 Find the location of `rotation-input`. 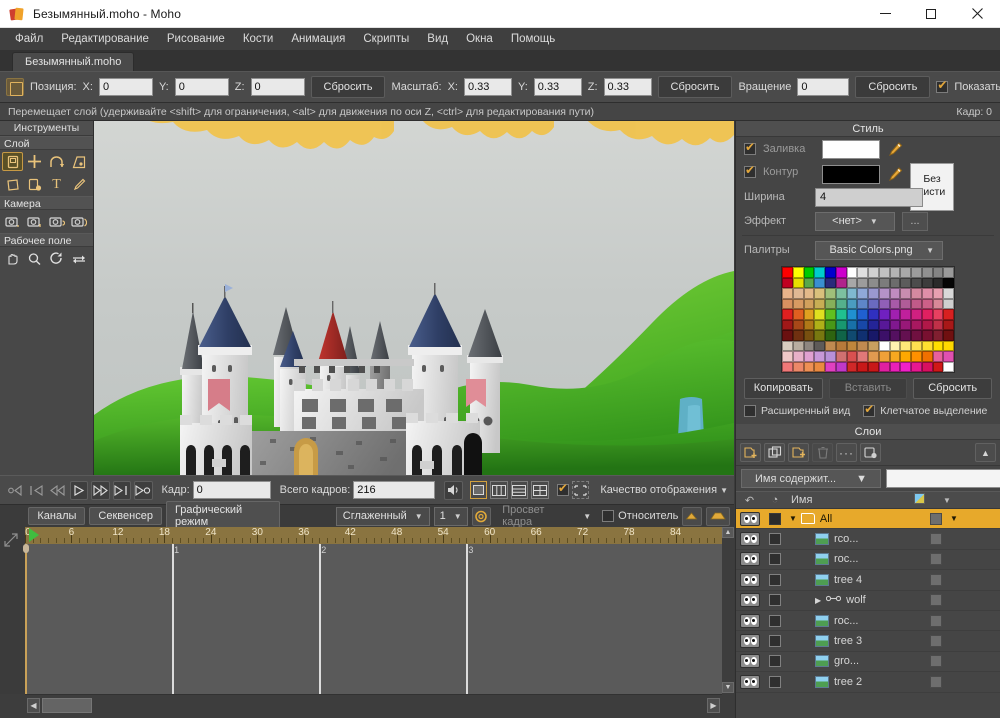

rotation-input is located at coordinates (823, 87).